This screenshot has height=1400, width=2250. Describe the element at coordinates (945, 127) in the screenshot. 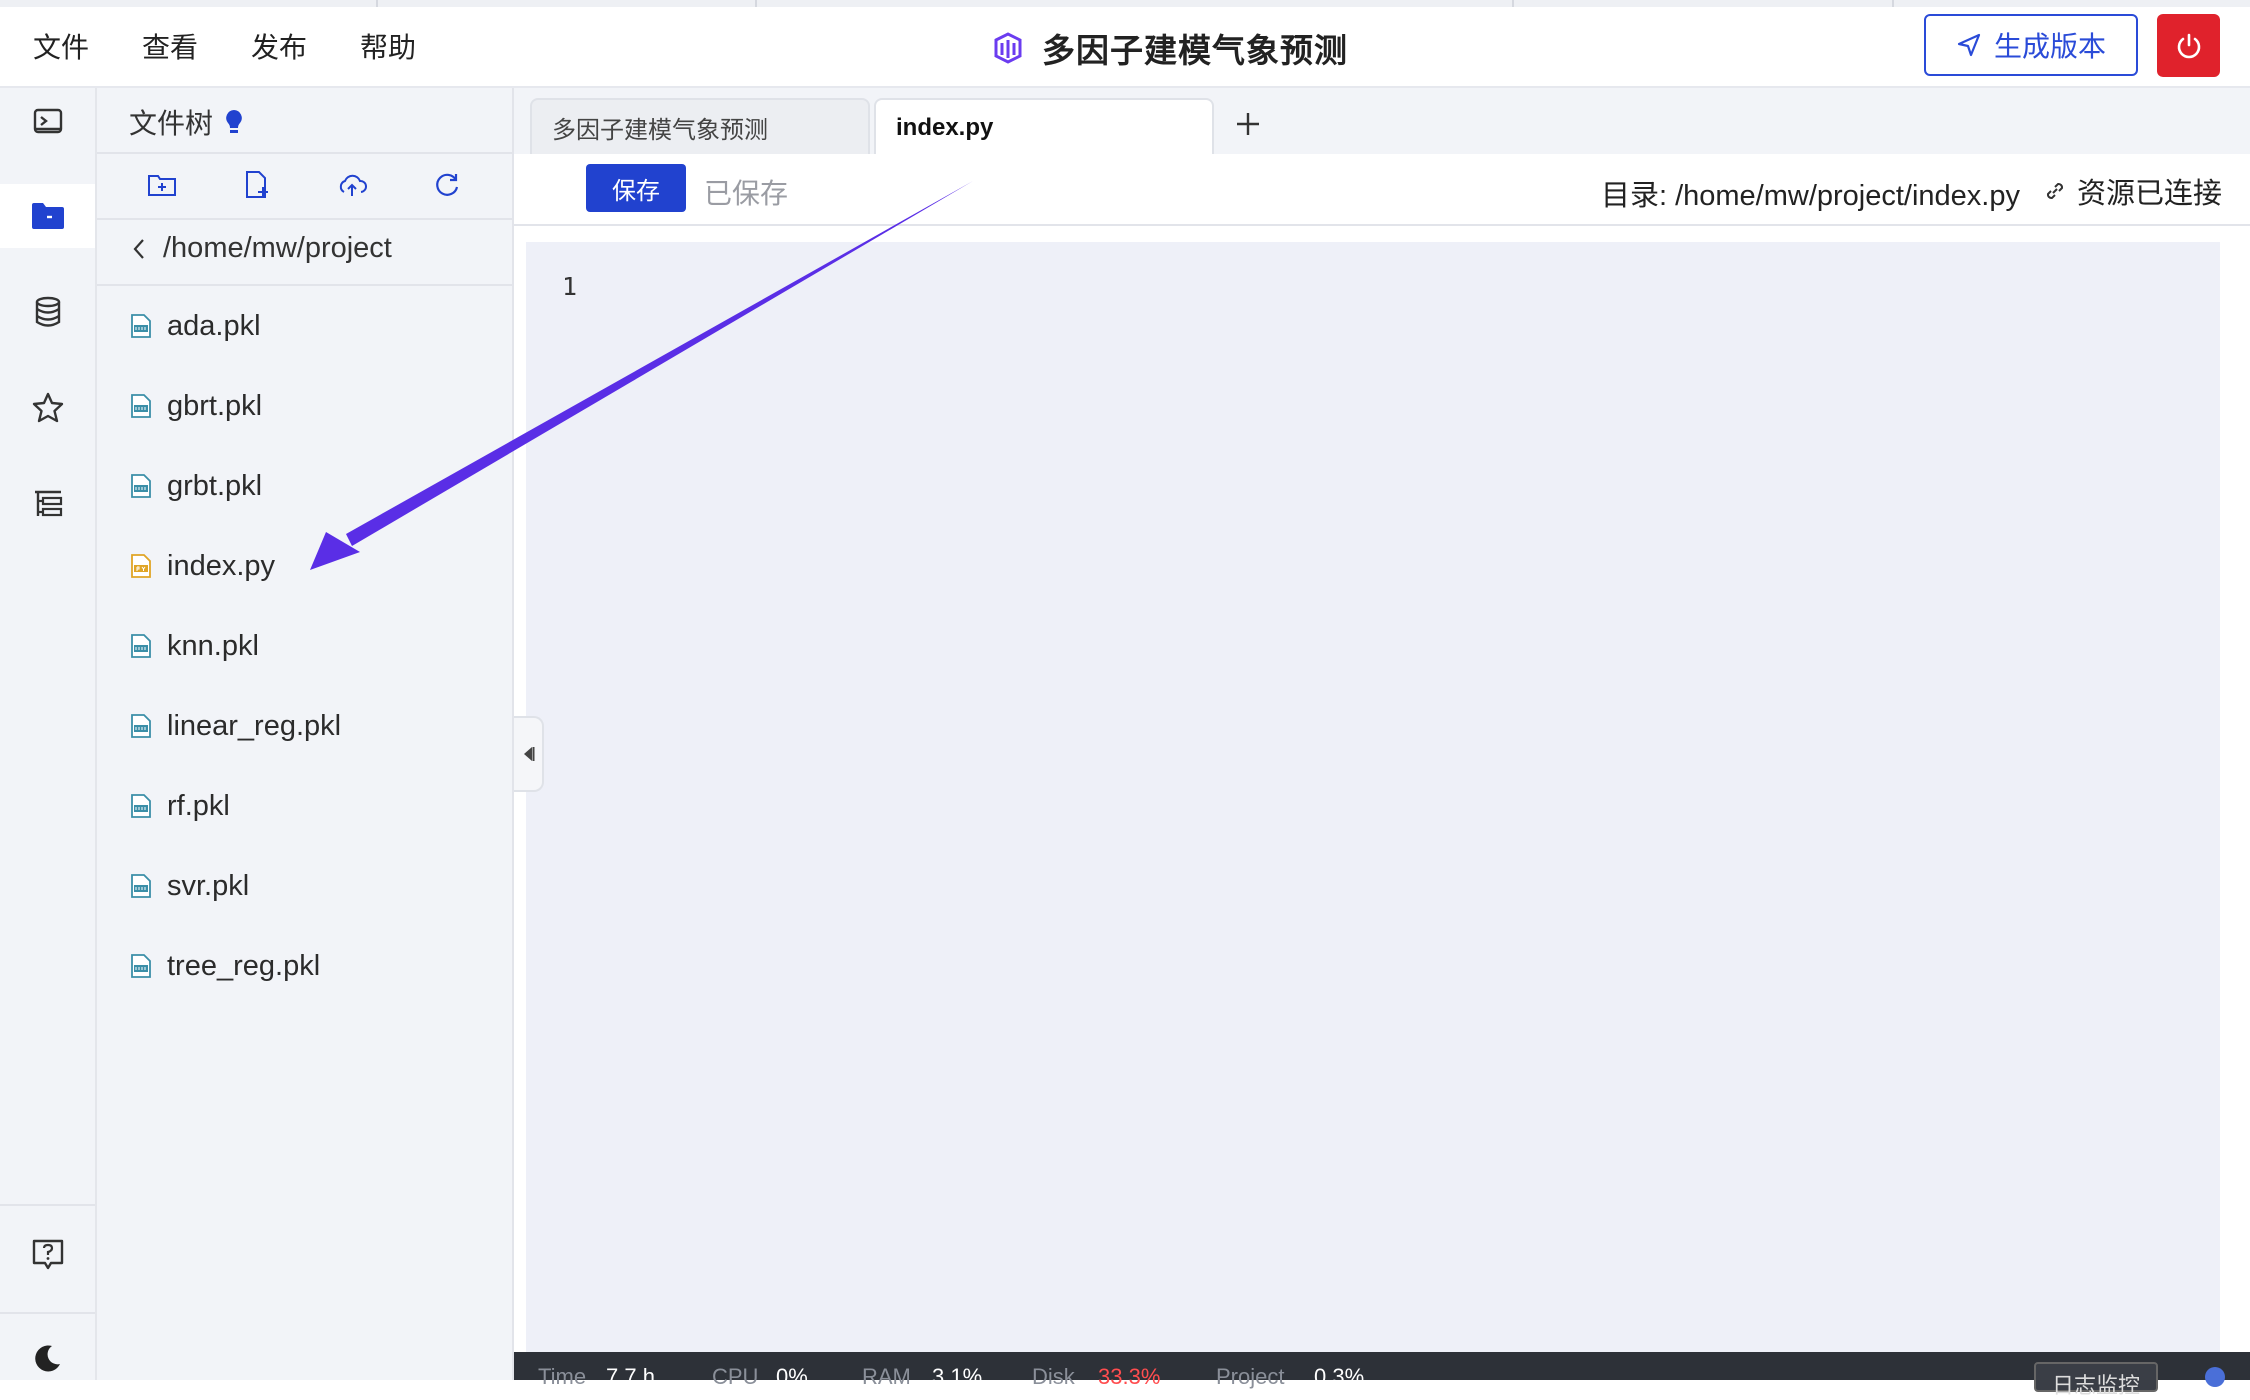

I see `tab-label: index.py` at that location.